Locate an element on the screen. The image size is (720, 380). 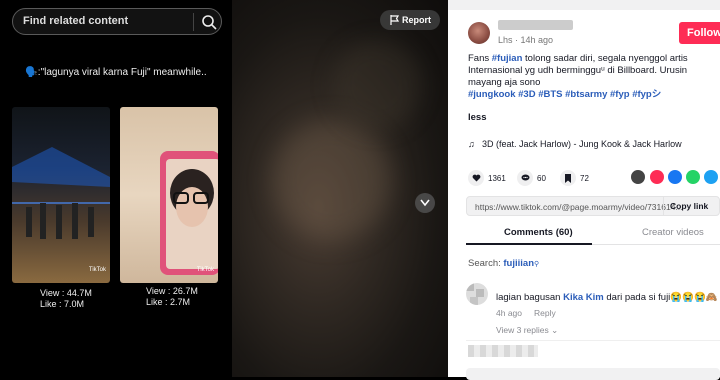
tab-comments: Comments (60) is located at coordinates (538, 232).